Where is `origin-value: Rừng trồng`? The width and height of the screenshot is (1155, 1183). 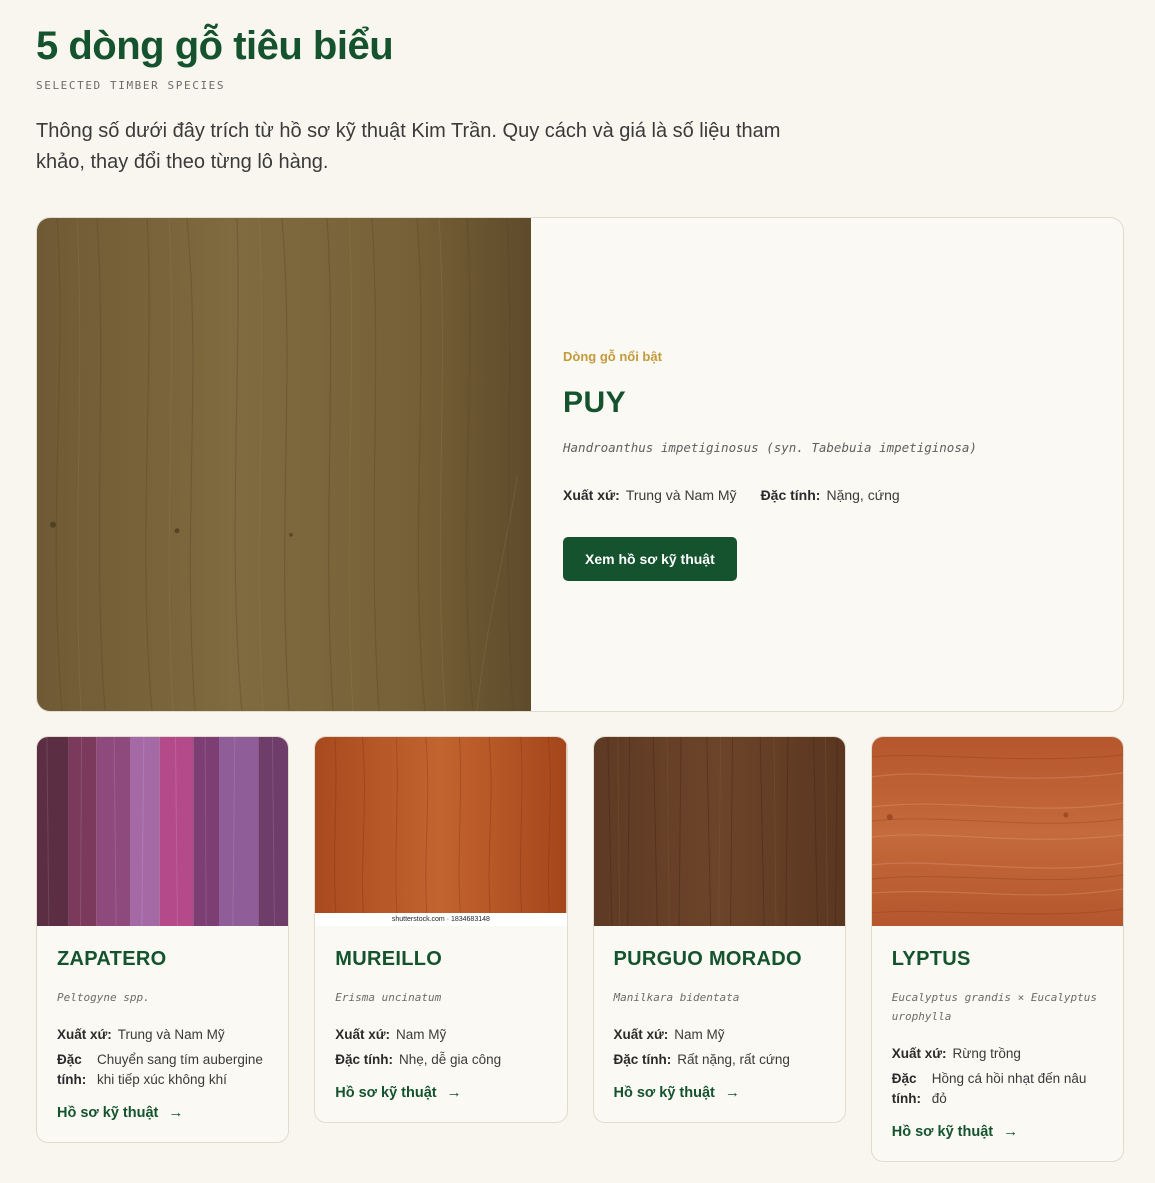
origin-value: Rừng trồng is located at coordinates (986, 1053).